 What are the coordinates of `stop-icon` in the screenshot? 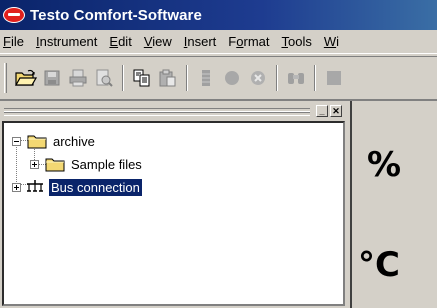 It's located at (258, 78).